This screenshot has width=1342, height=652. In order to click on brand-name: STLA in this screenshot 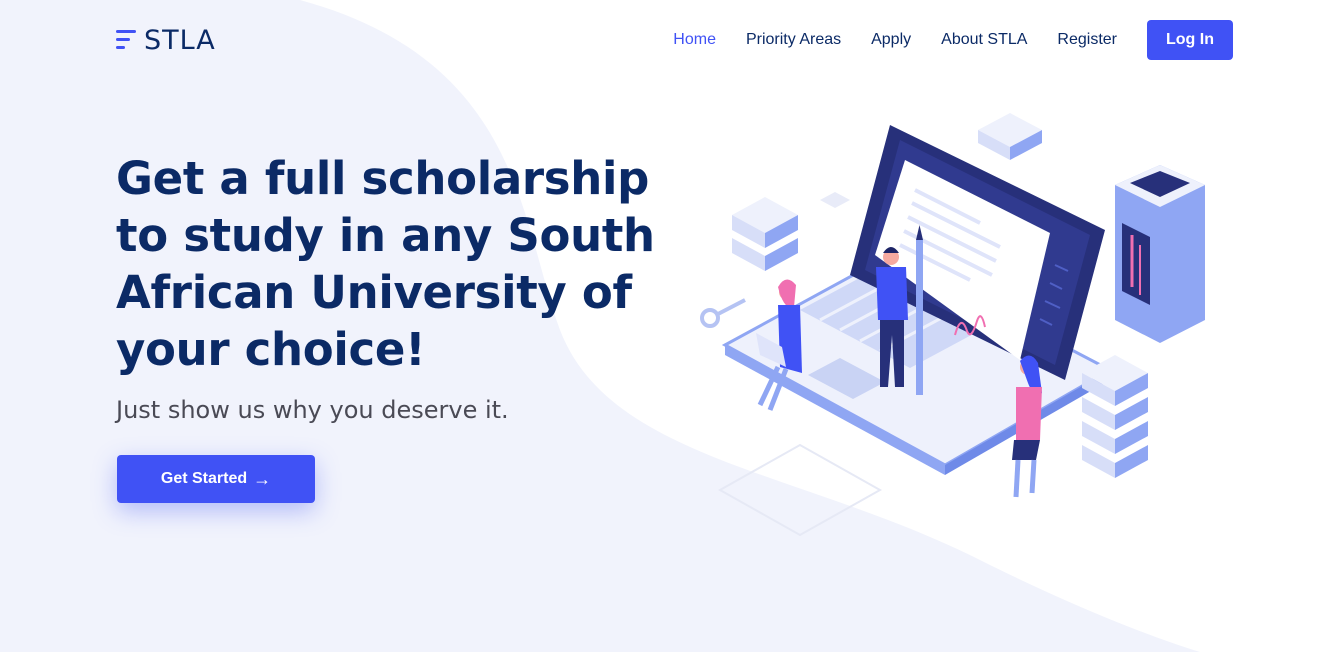, I will do `click(180, 40)`.